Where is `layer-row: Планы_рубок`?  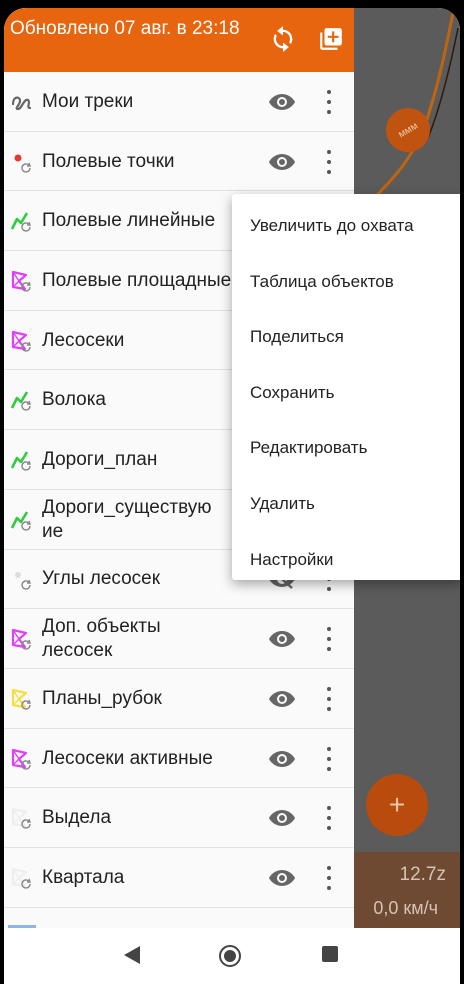
layer-row: Планы_рубок is located at coordinates (179, 699).